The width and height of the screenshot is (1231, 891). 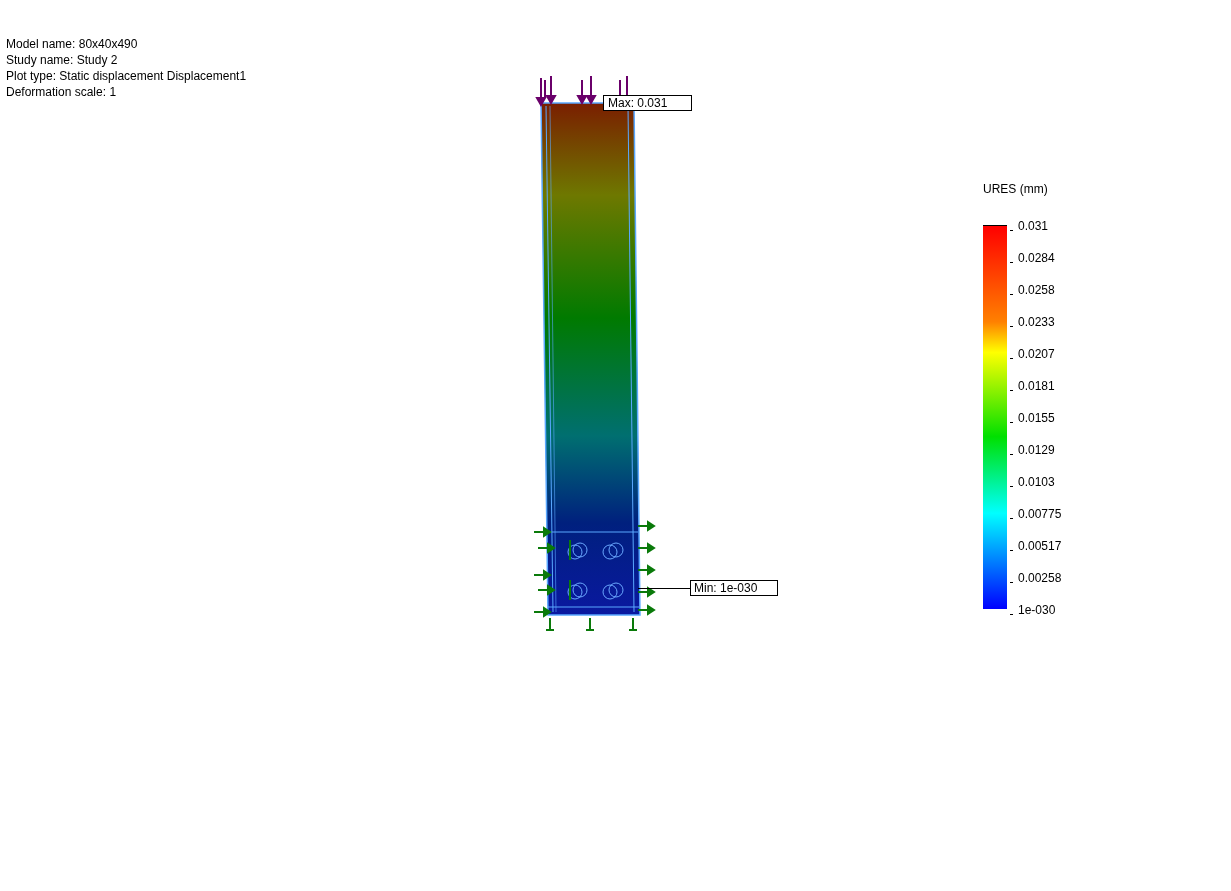 I want to click on plot-info-text: Study name: Study 2, so click(x=62, y=60).